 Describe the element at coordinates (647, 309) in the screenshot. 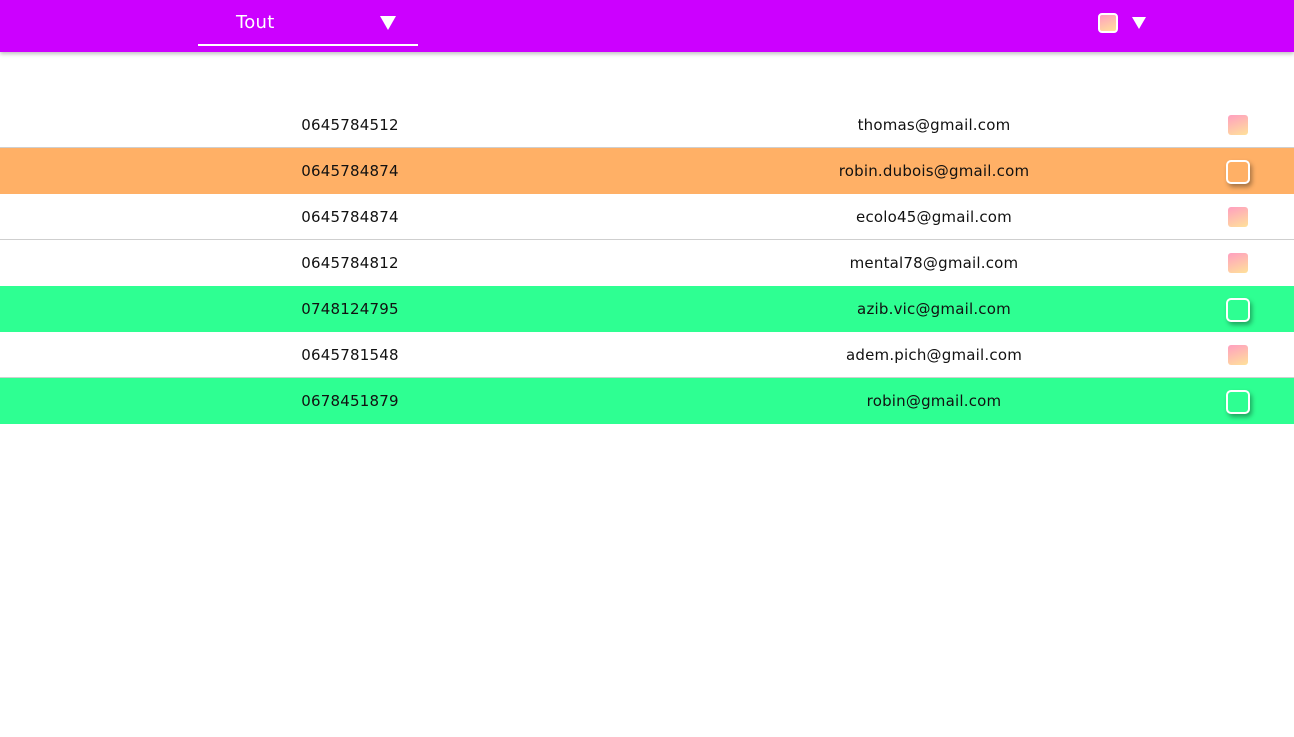

I see `table-row: 0748124795 azib.vic@gmail.com` at that location.